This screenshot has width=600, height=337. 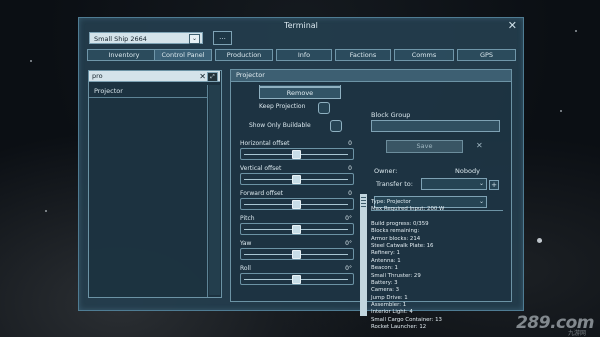 I want to click on tab-production: Production, so click(x=244, y=55).